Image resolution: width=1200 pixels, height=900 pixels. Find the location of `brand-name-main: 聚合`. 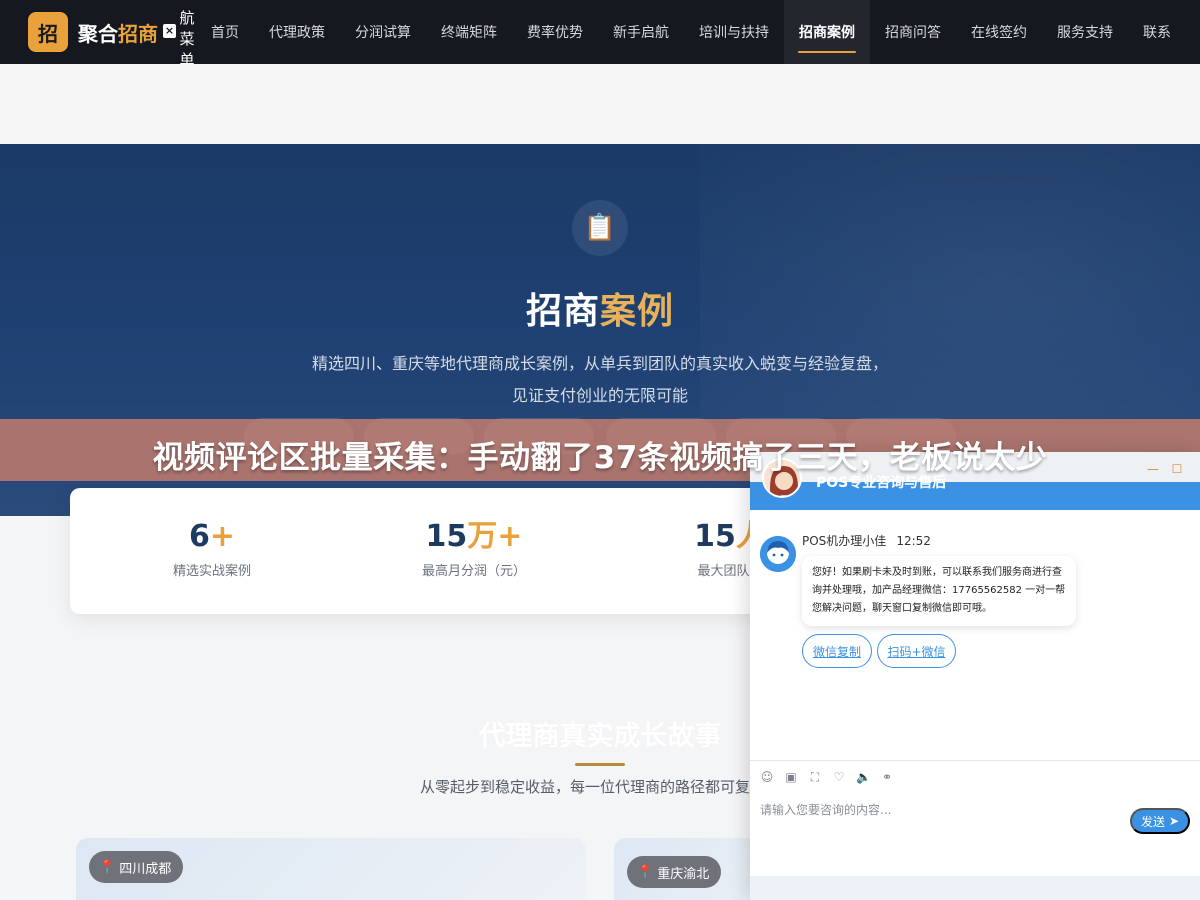

brand-name-main: 聚合 is located at coordinates (98, 34).